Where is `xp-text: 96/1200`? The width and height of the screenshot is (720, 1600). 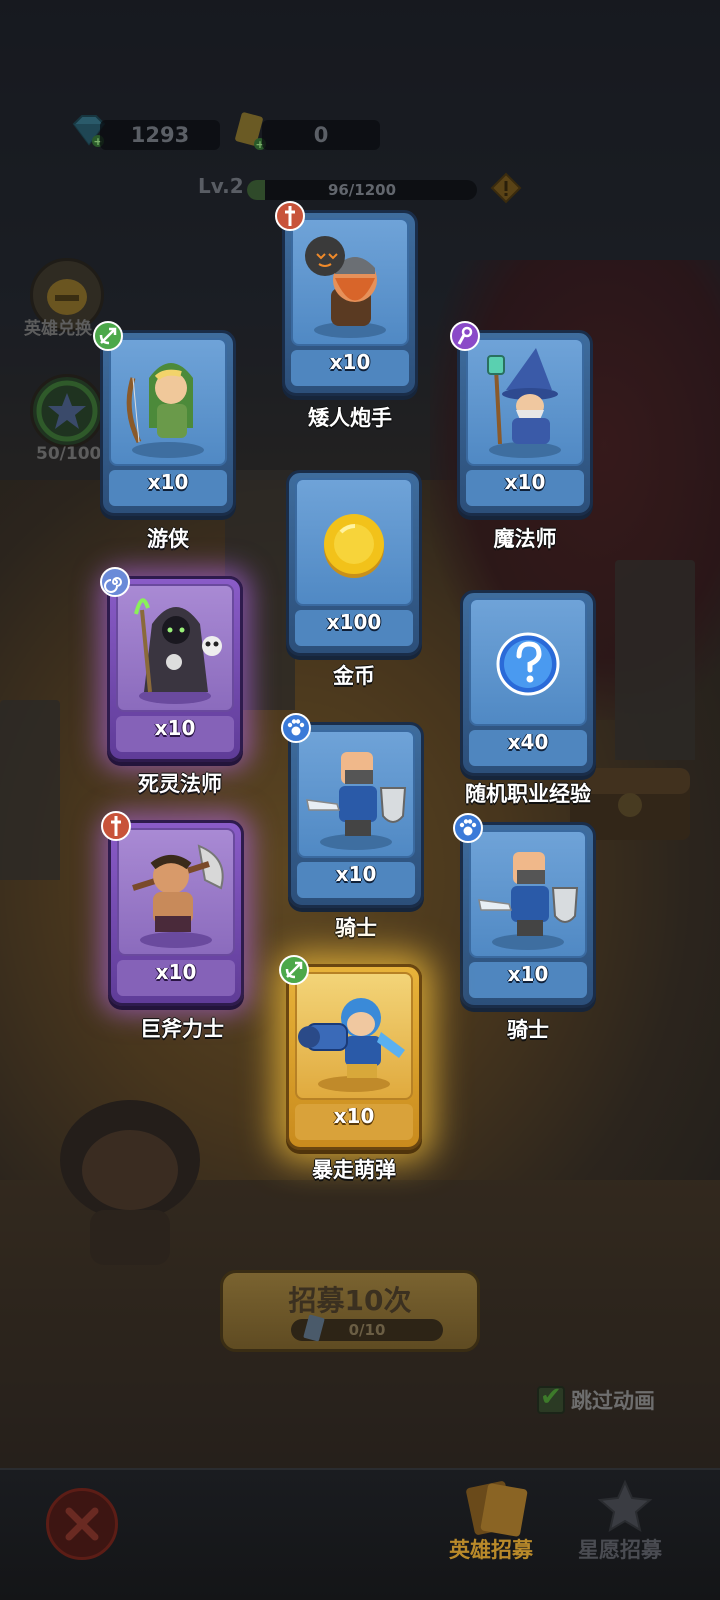
xp-text: 96/1200 is located at coordinates (362, 190).